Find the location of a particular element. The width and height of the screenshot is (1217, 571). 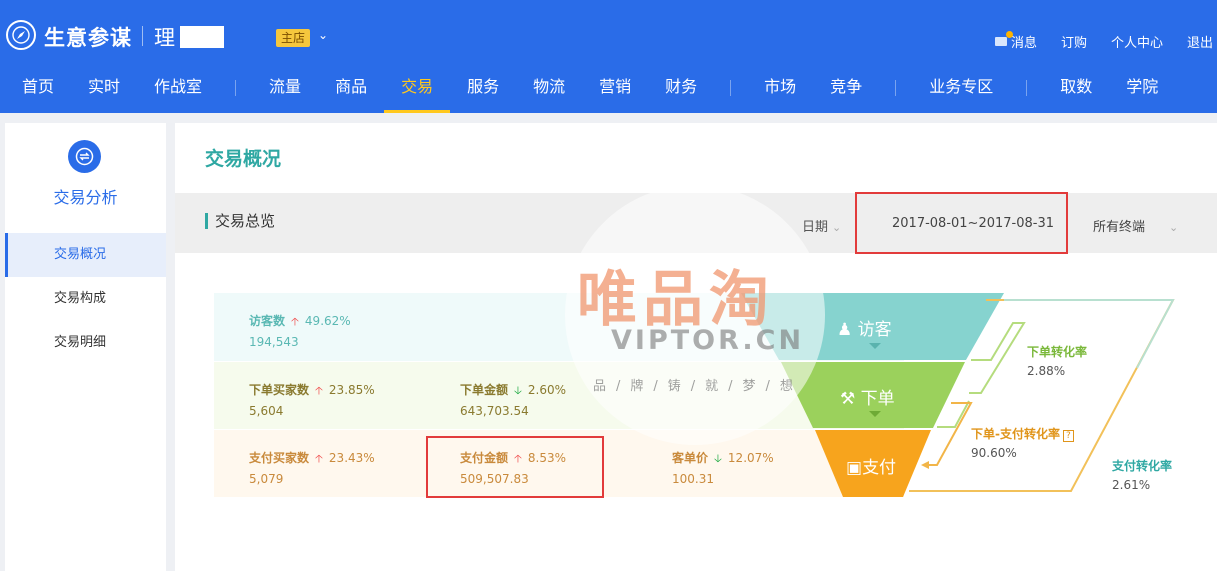

pay-rate: 支付转化率 2.61% is located at coordinates (1142, 475).